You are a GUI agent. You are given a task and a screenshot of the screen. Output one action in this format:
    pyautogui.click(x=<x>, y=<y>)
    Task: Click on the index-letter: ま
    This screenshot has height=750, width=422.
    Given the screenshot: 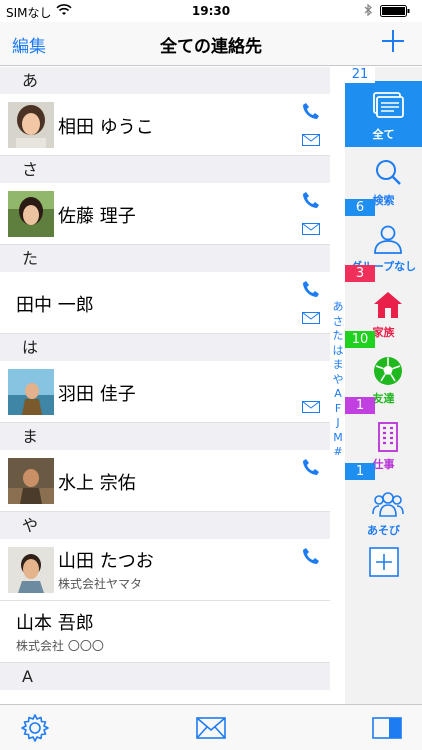 What is the action you would take?
    pyautogui.click(x=338, y=365)
    